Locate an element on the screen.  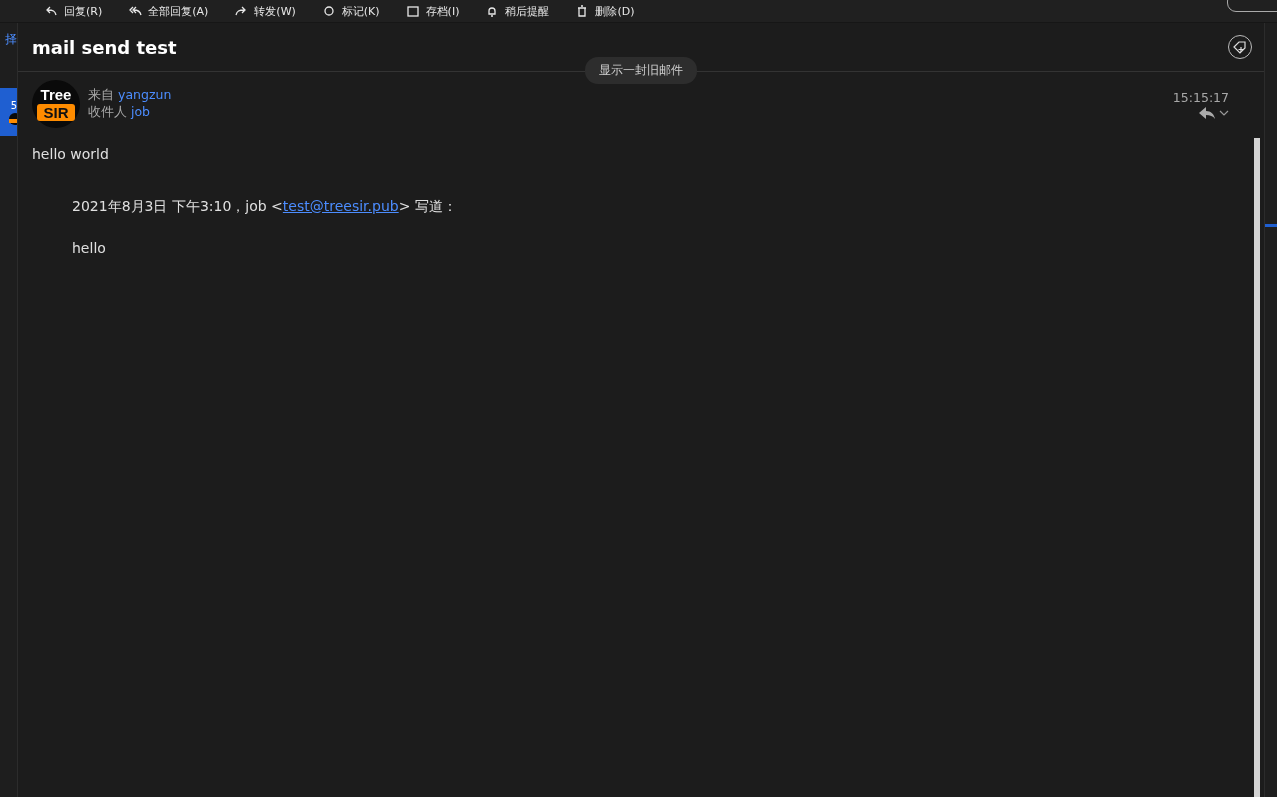
reply-all-icon is located at coordinates (135, 11).